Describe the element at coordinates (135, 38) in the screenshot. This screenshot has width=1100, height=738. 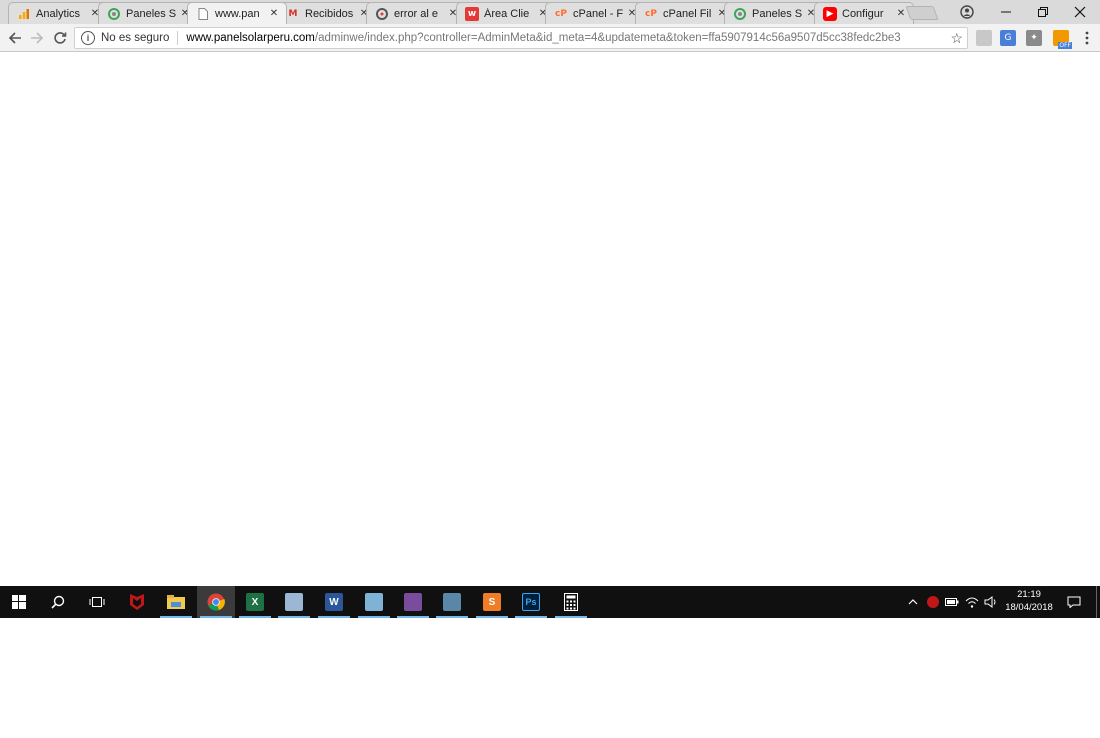
I see `security-label: No es seguro` at that location.